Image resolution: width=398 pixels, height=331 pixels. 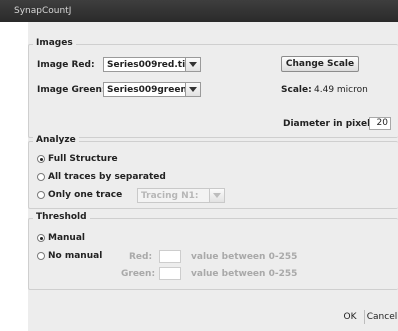 I want to click on change-scale-button: Change Scale, so click(x=320, y=64).